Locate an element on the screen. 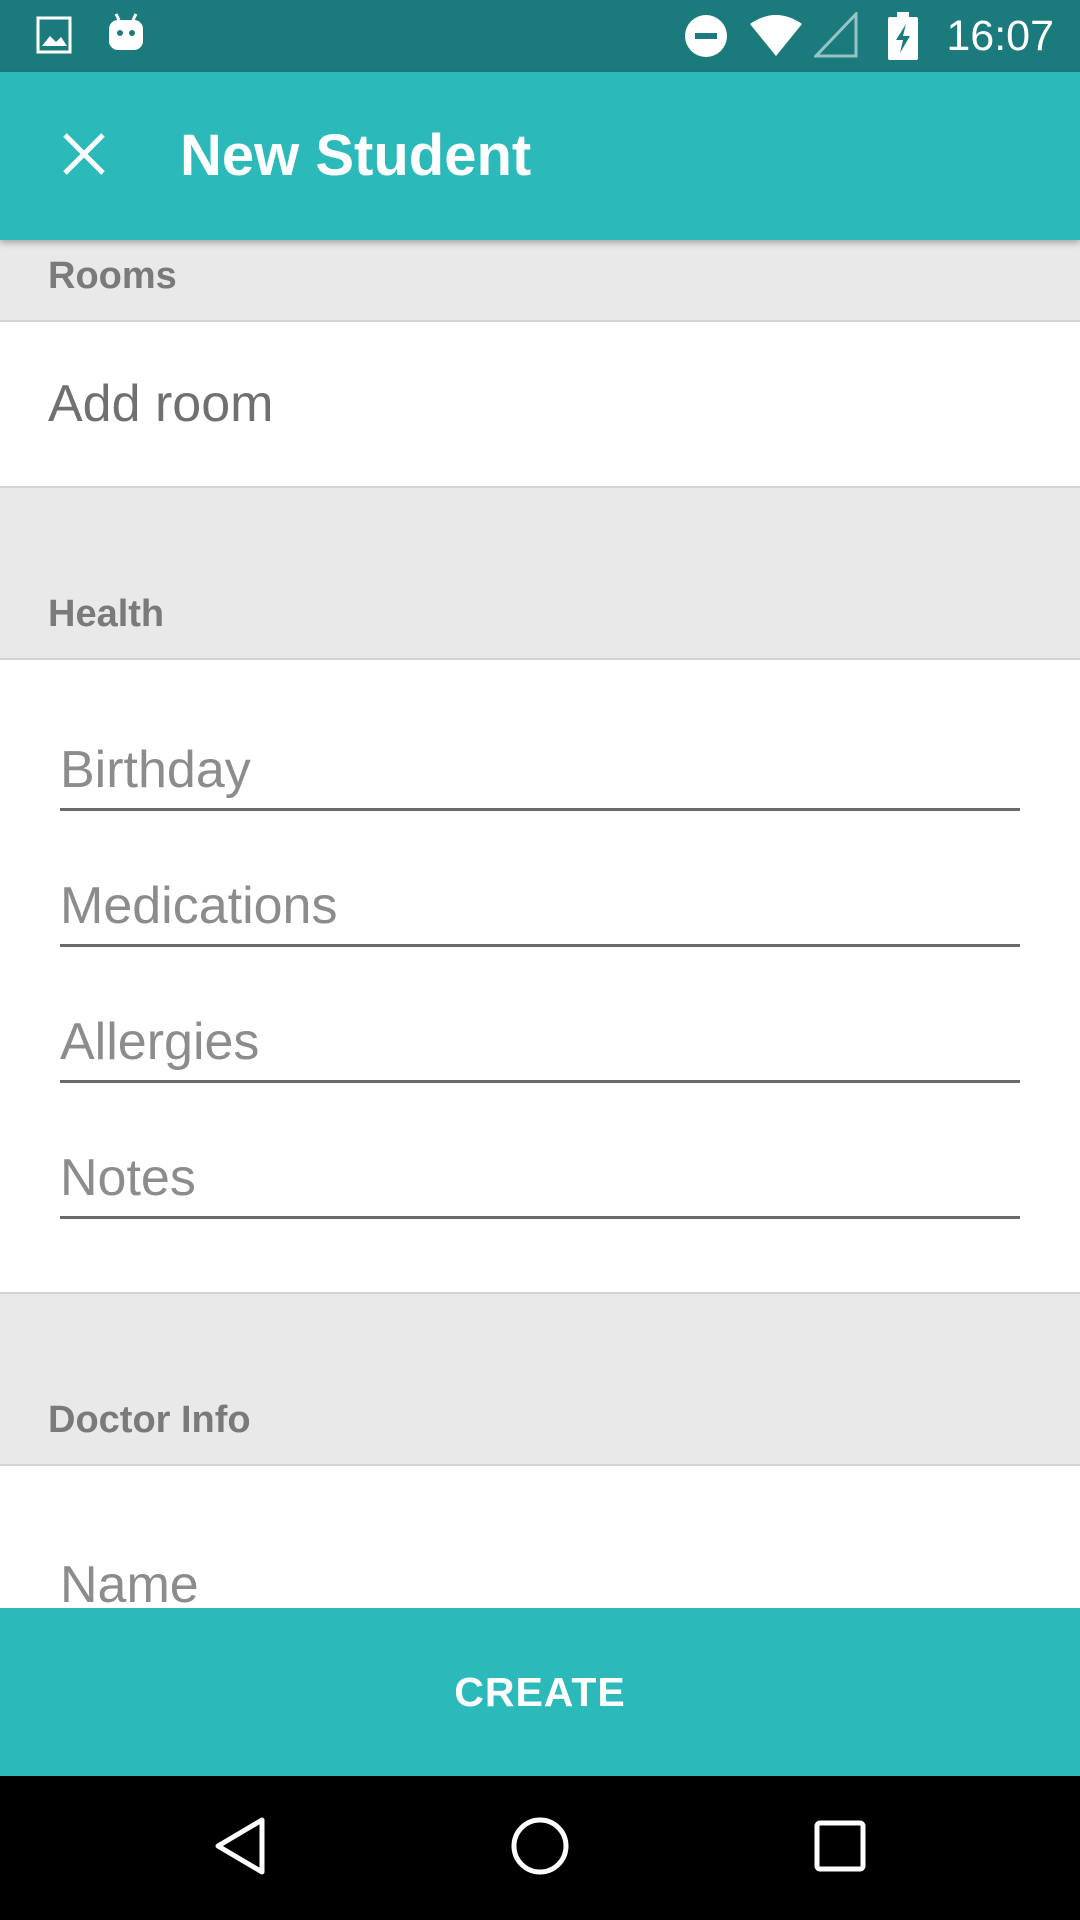 The width and height of the screenshot is (1080, 1920). section-header-doctor-info: Doctor Info is located at coordinates (540, 1380).